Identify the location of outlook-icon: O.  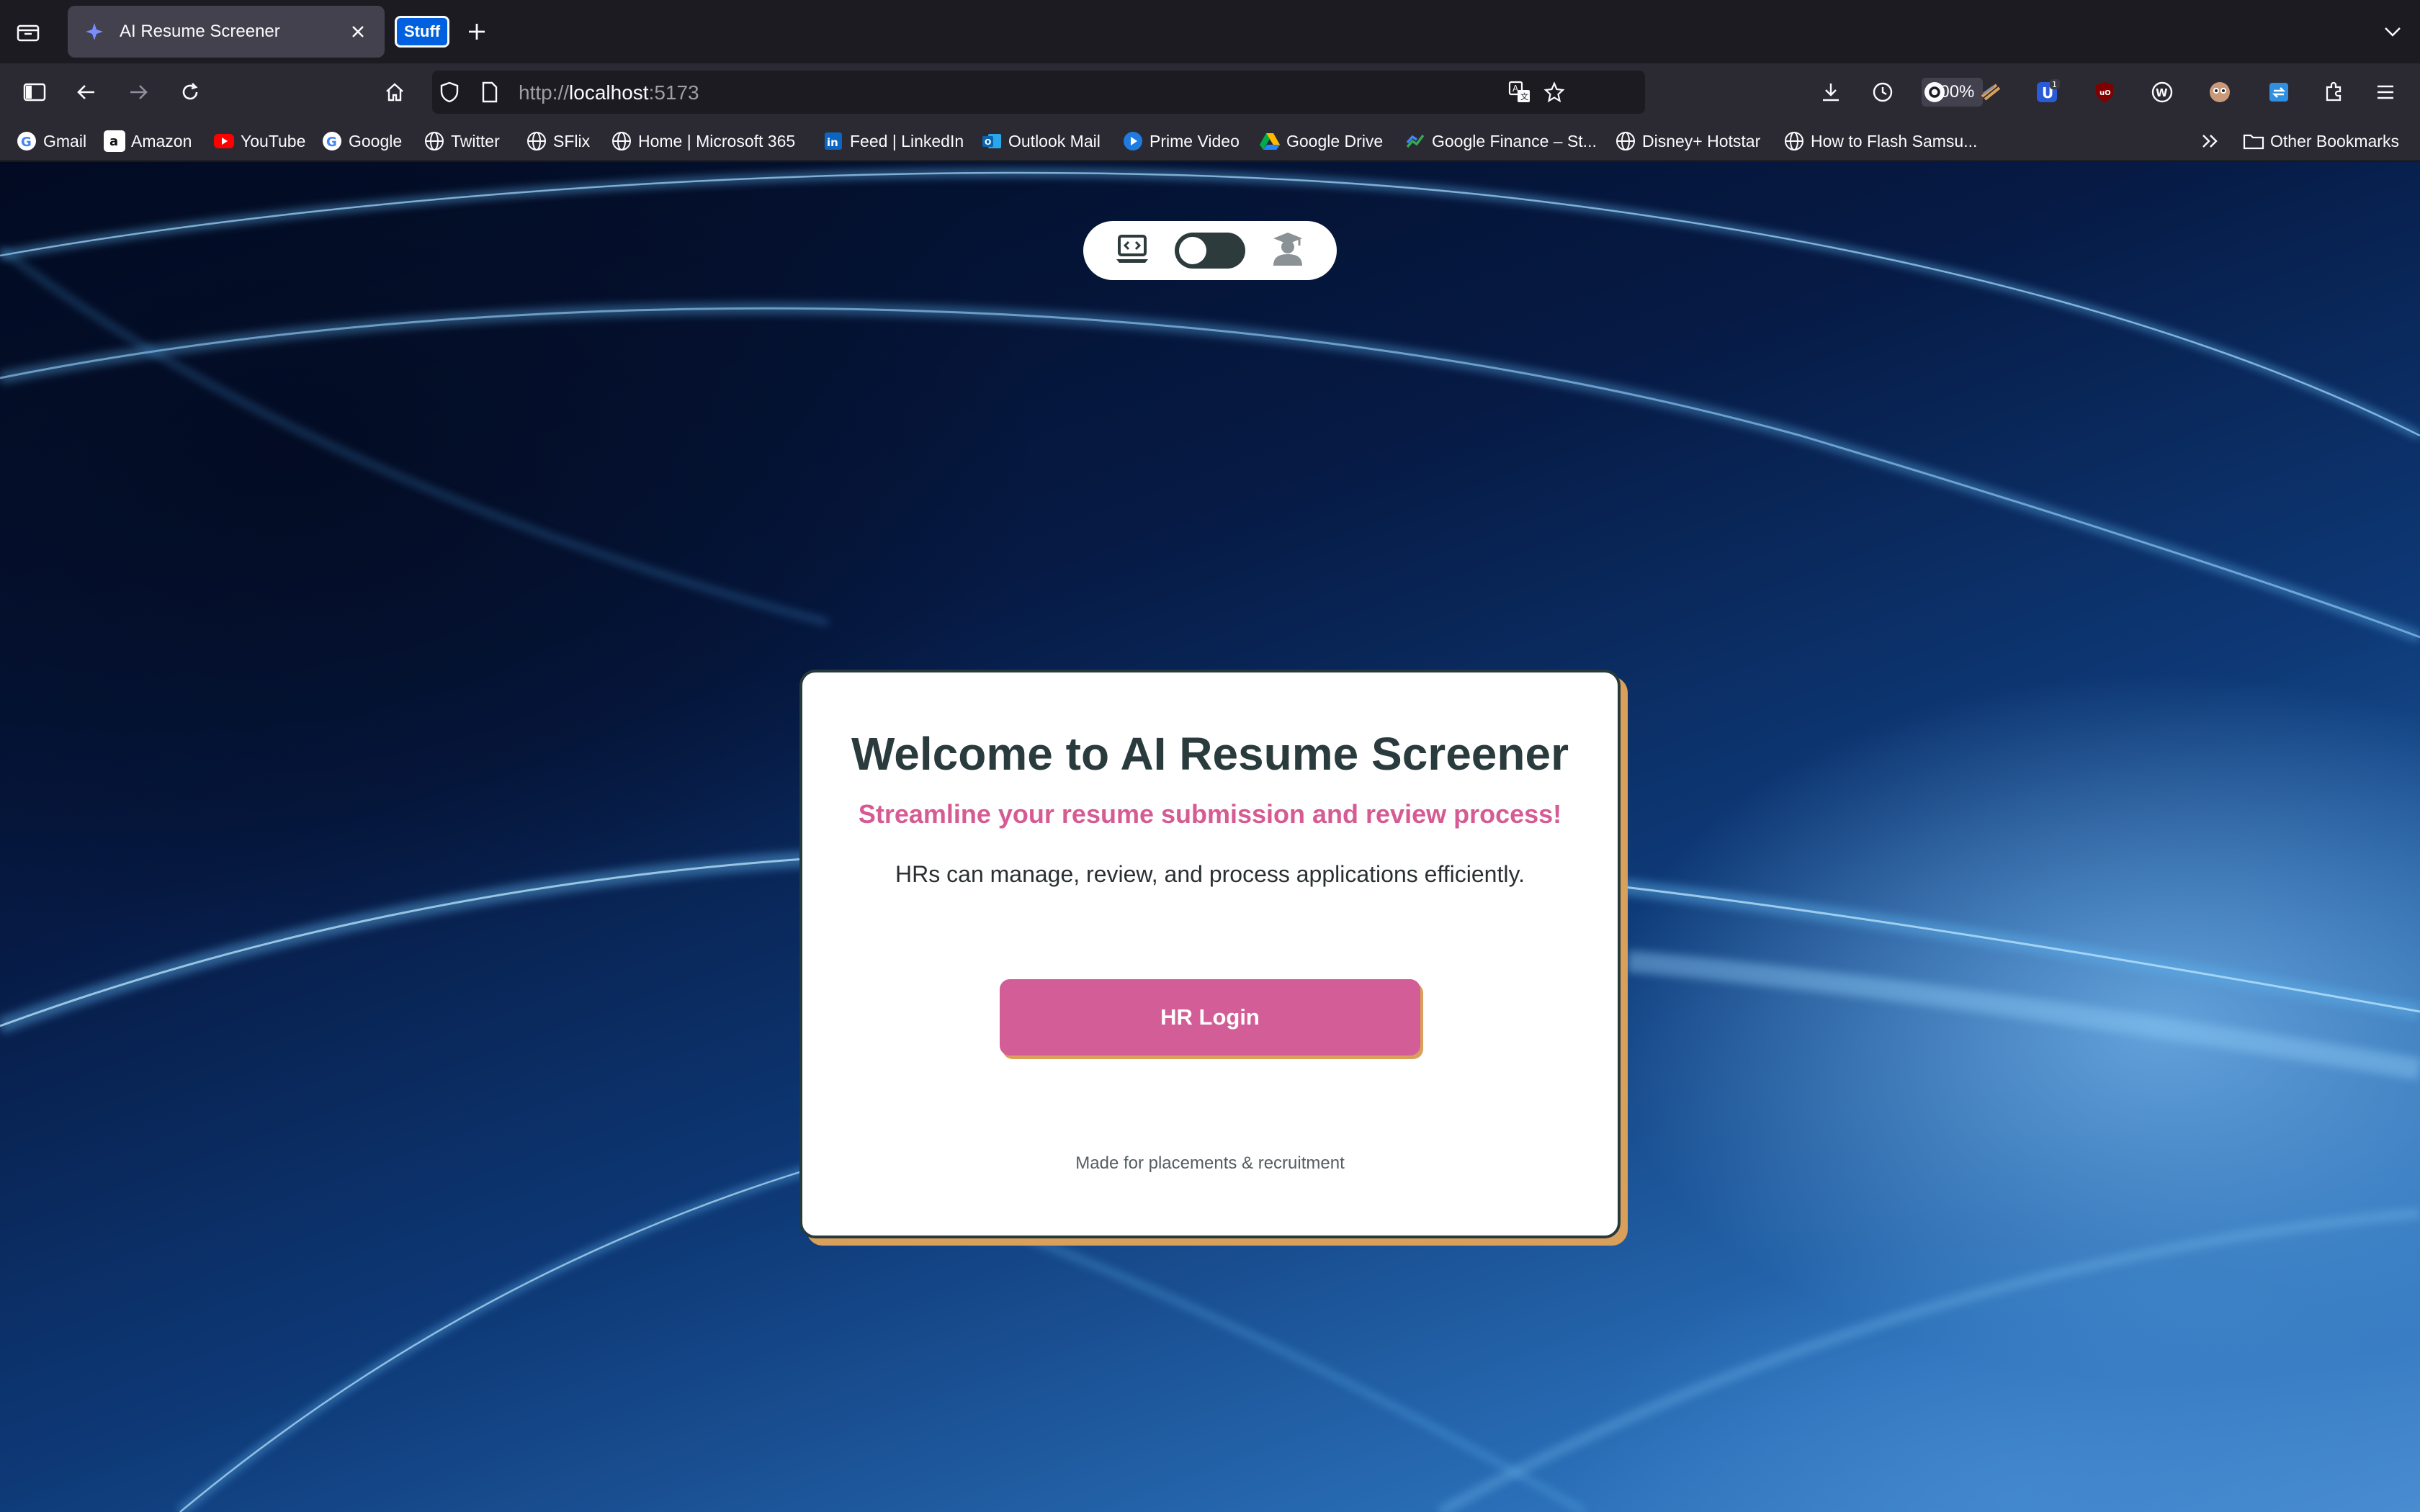
(992, 141).